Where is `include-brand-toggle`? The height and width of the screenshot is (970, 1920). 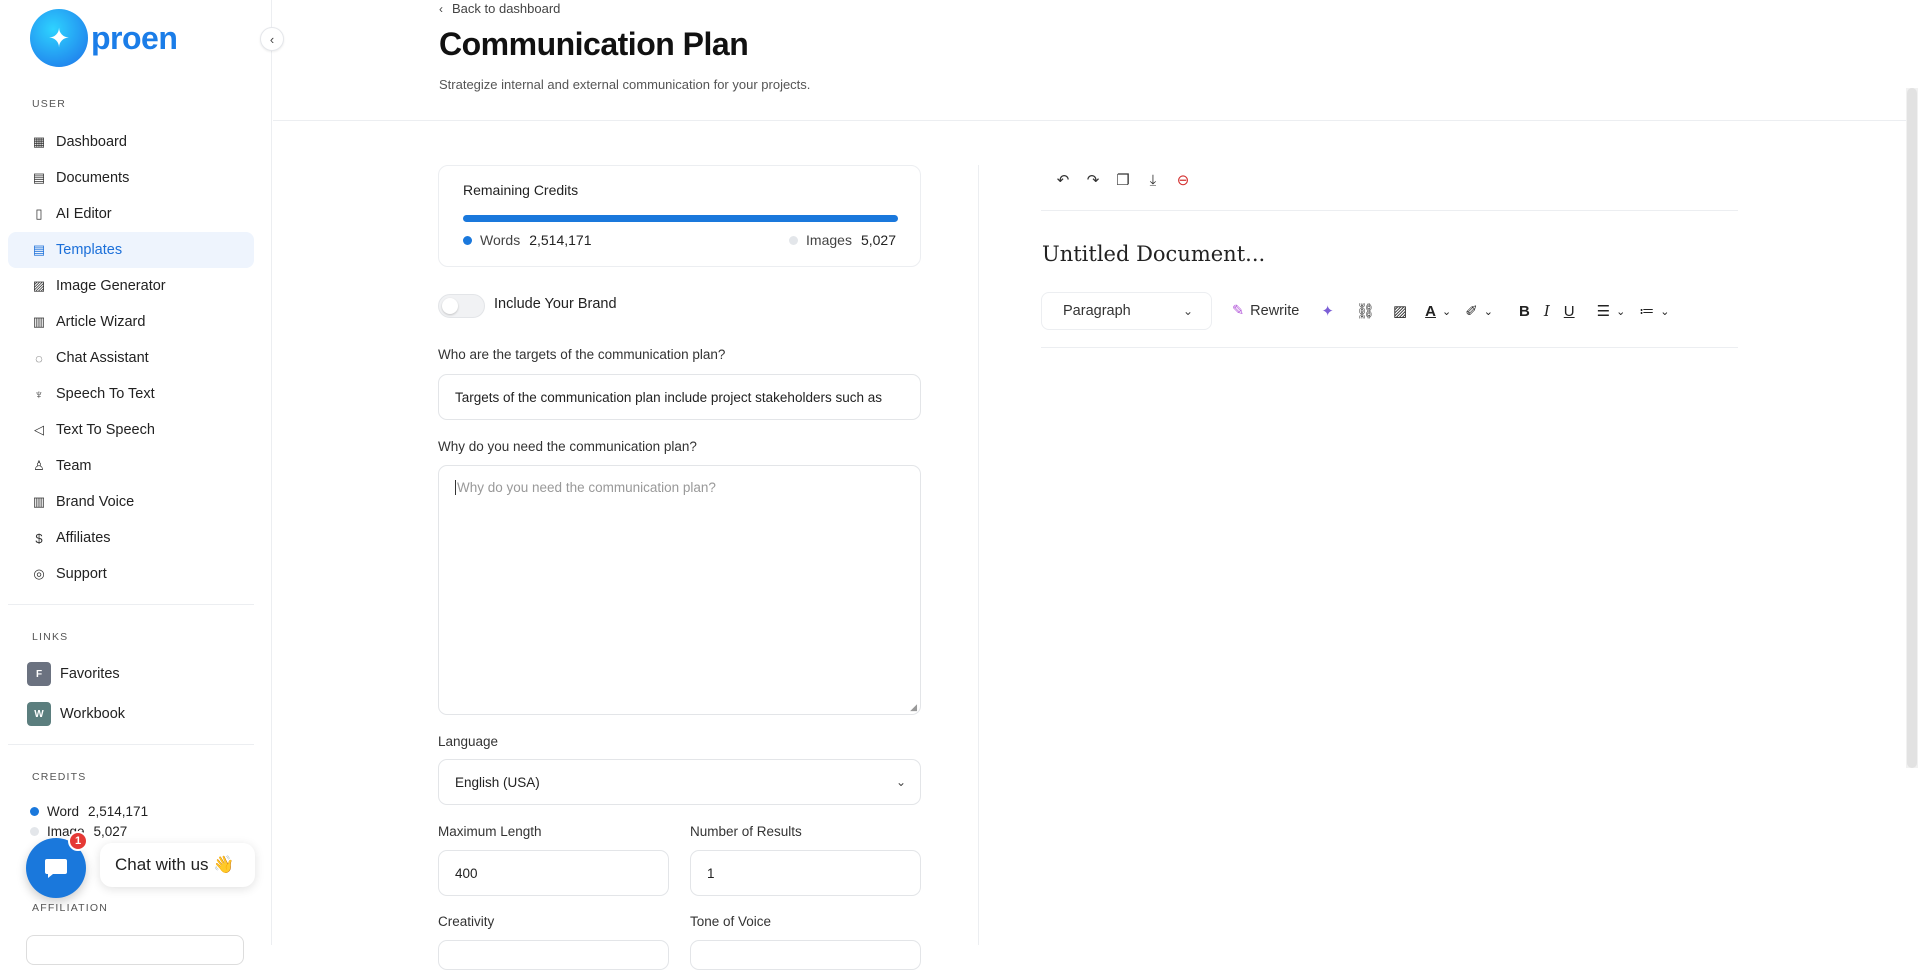
include-brand-toggle is located at coordinates (461, 306).